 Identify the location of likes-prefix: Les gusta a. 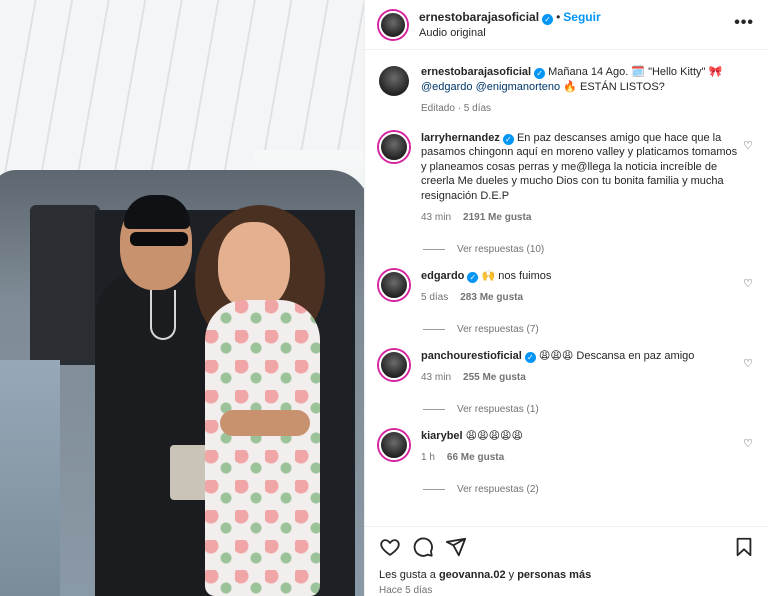
(407, 575).